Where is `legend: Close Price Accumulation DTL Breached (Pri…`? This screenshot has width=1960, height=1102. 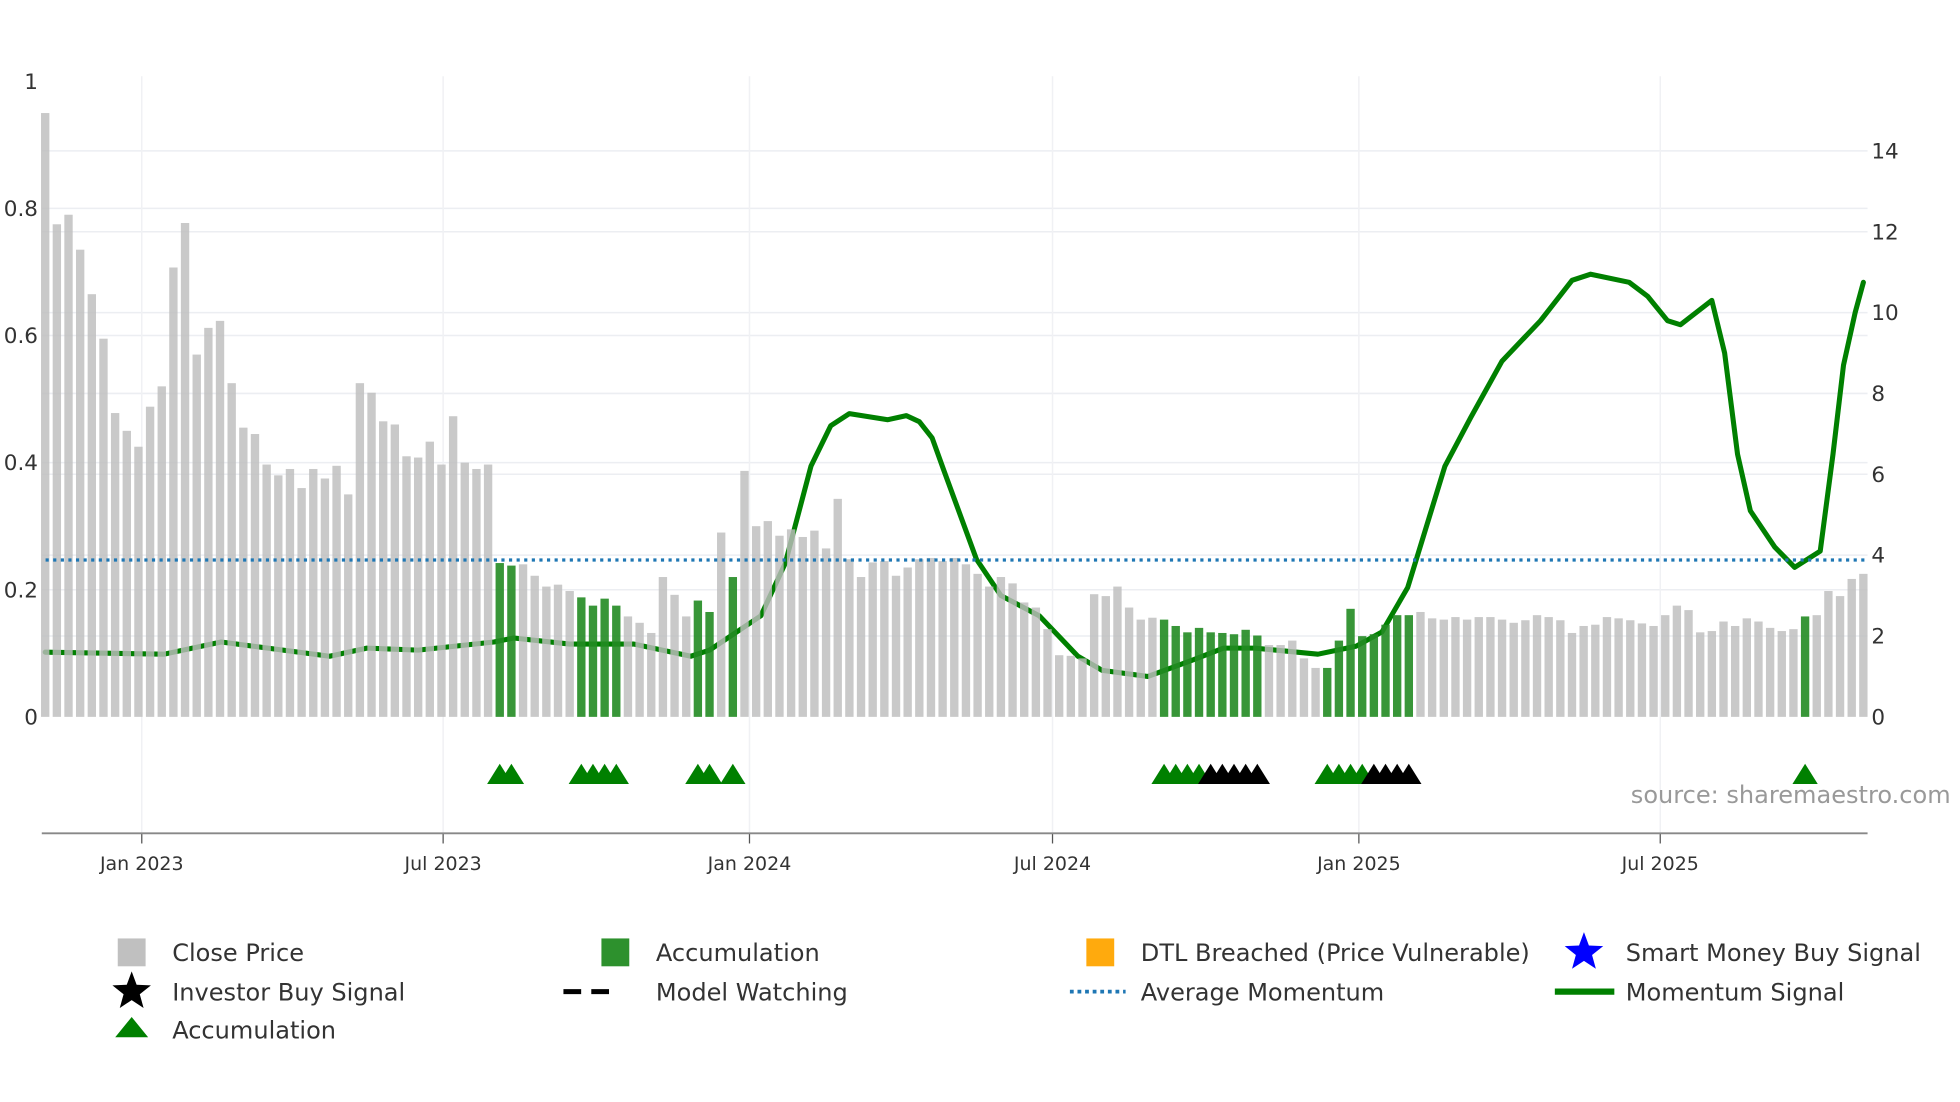 legend: Close Price Accumulation DTL Breached (Pri… is located at coordinates (1016, 988).